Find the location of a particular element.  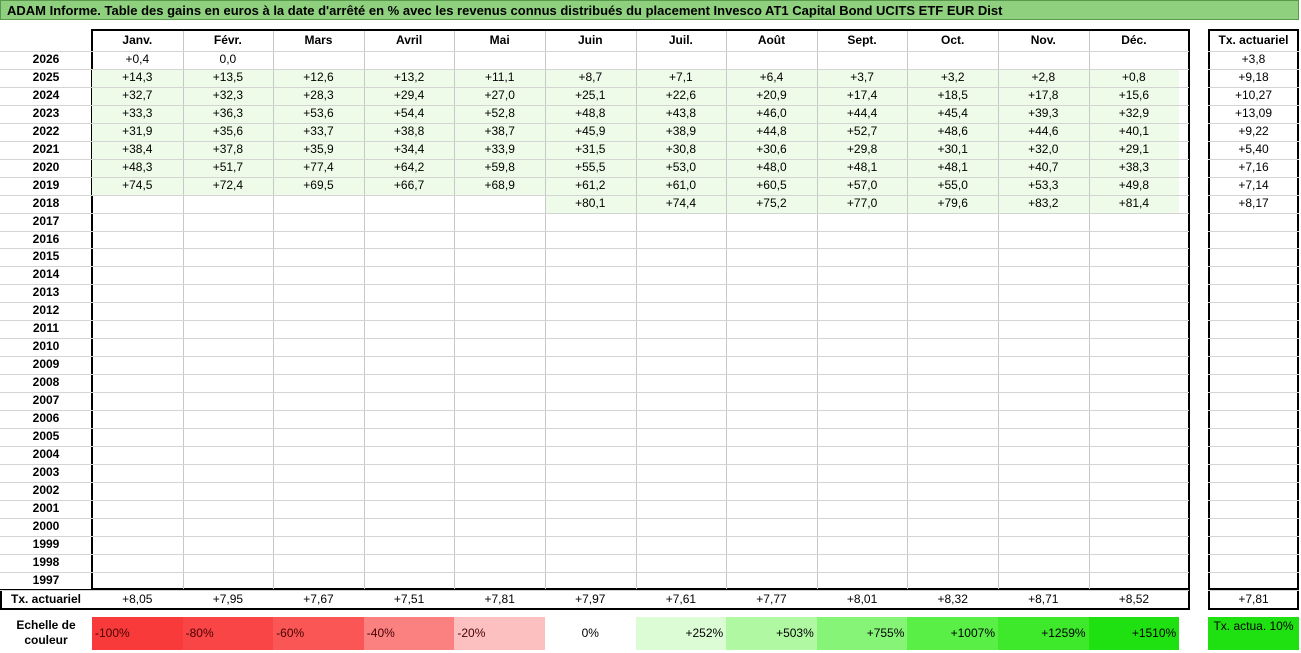

scale-swatch: -80% is located at coordinates (228, 633).